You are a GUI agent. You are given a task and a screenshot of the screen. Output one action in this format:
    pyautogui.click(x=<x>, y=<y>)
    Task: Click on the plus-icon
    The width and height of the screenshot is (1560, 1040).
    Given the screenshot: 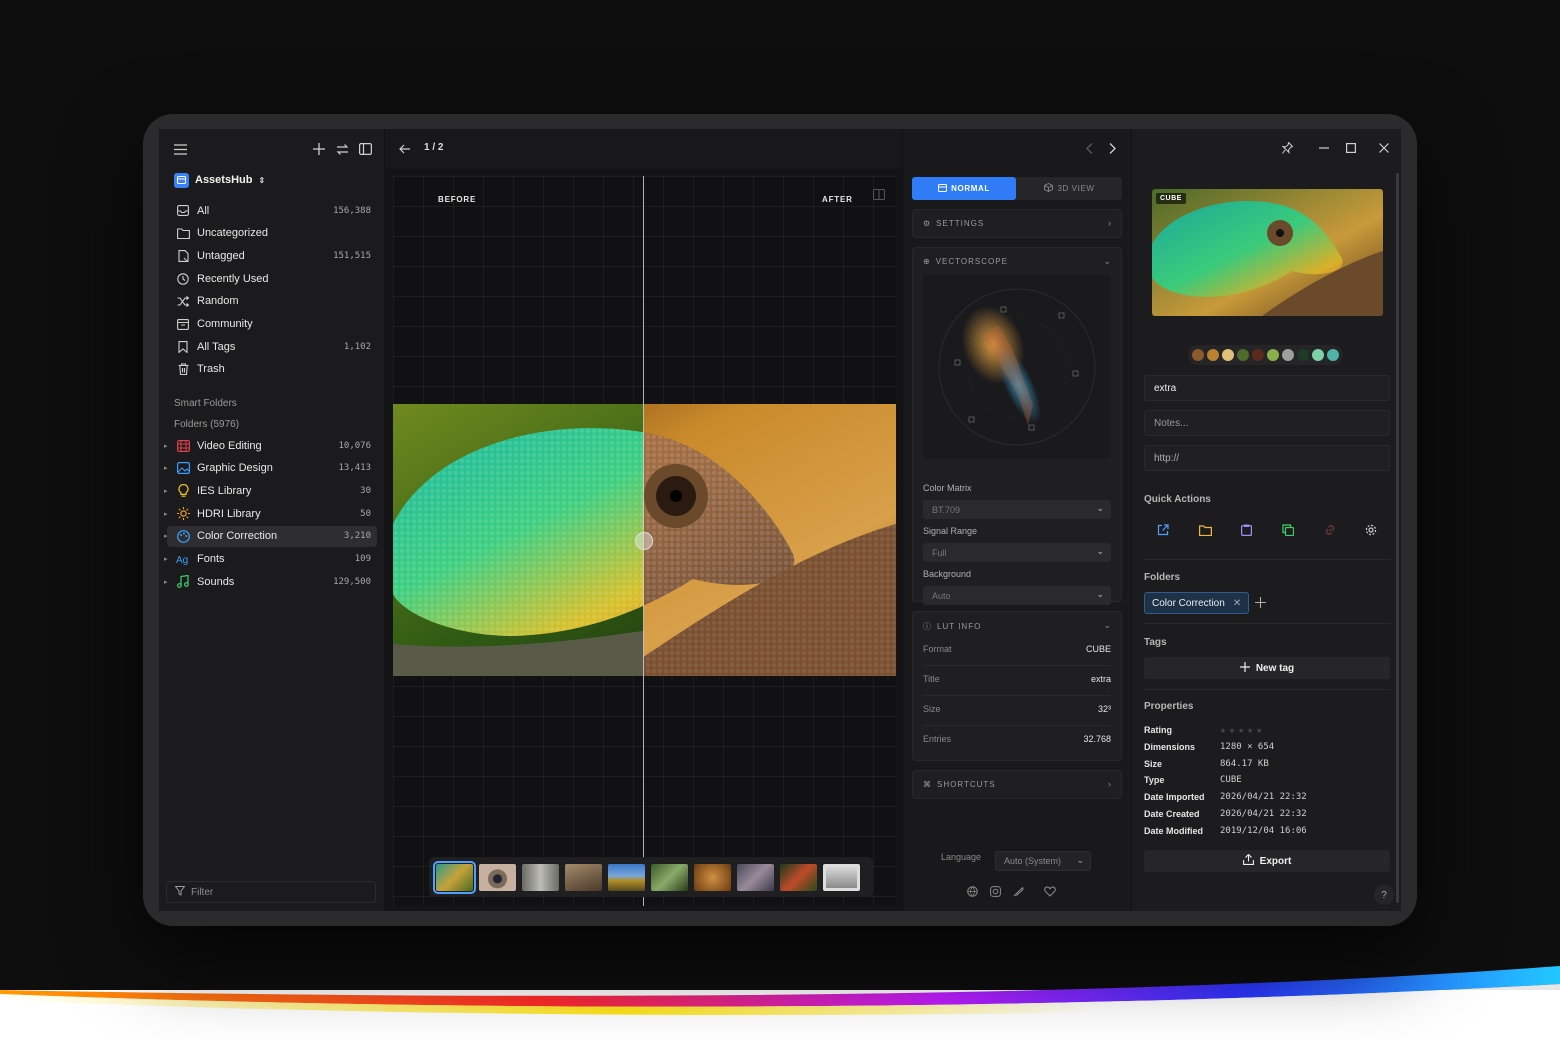 What is the action you would take?
    pyautogui.click(x=319, y=149)
    